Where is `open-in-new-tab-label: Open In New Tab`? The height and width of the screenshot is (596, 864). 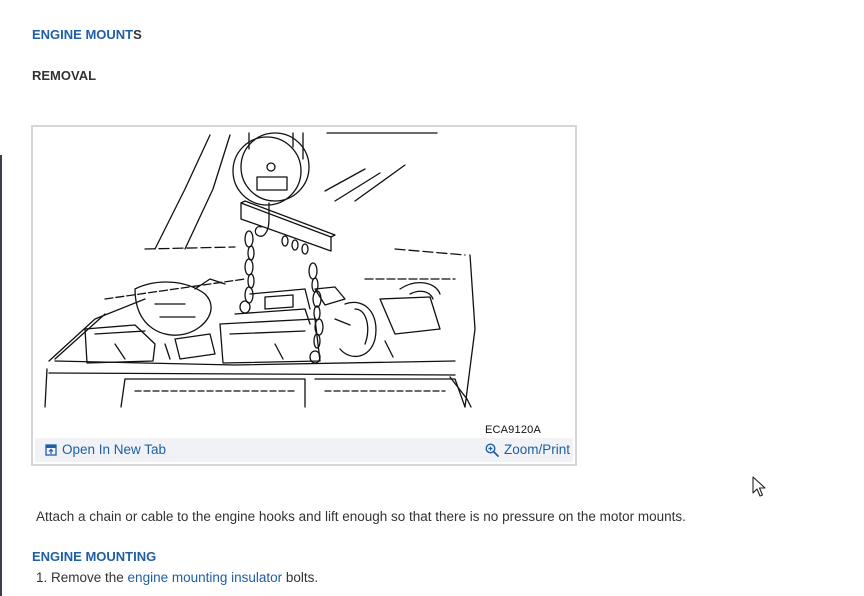
open-in-new-tab-label: Open In New Tab is located at coordinates (114, 449).